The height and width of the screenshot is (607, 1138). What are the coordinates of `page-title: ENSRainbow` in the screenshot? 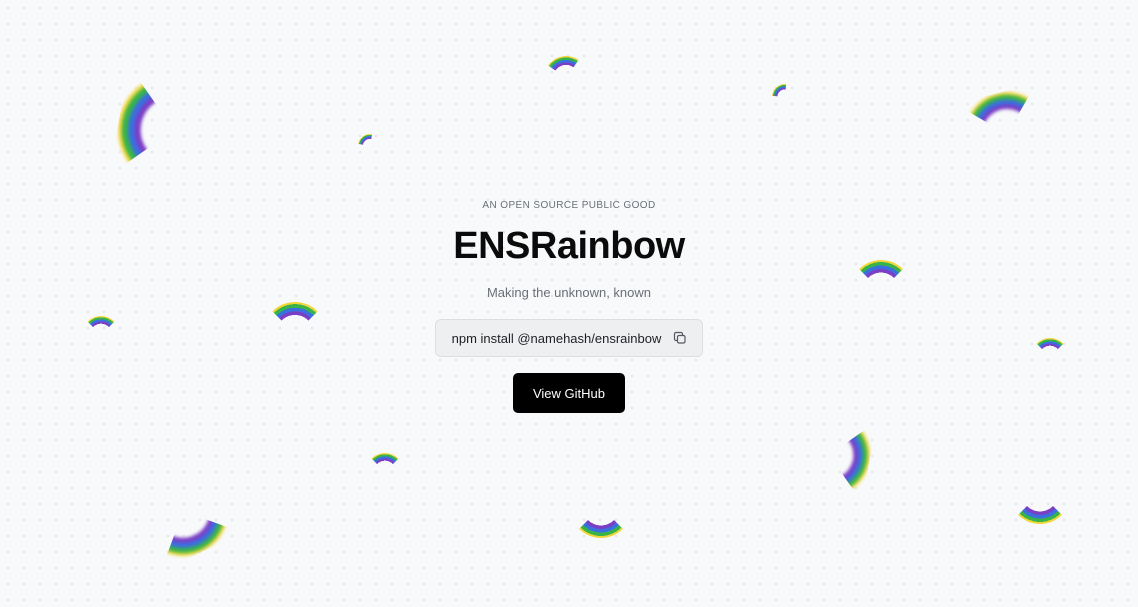 It's located at (569, 246).